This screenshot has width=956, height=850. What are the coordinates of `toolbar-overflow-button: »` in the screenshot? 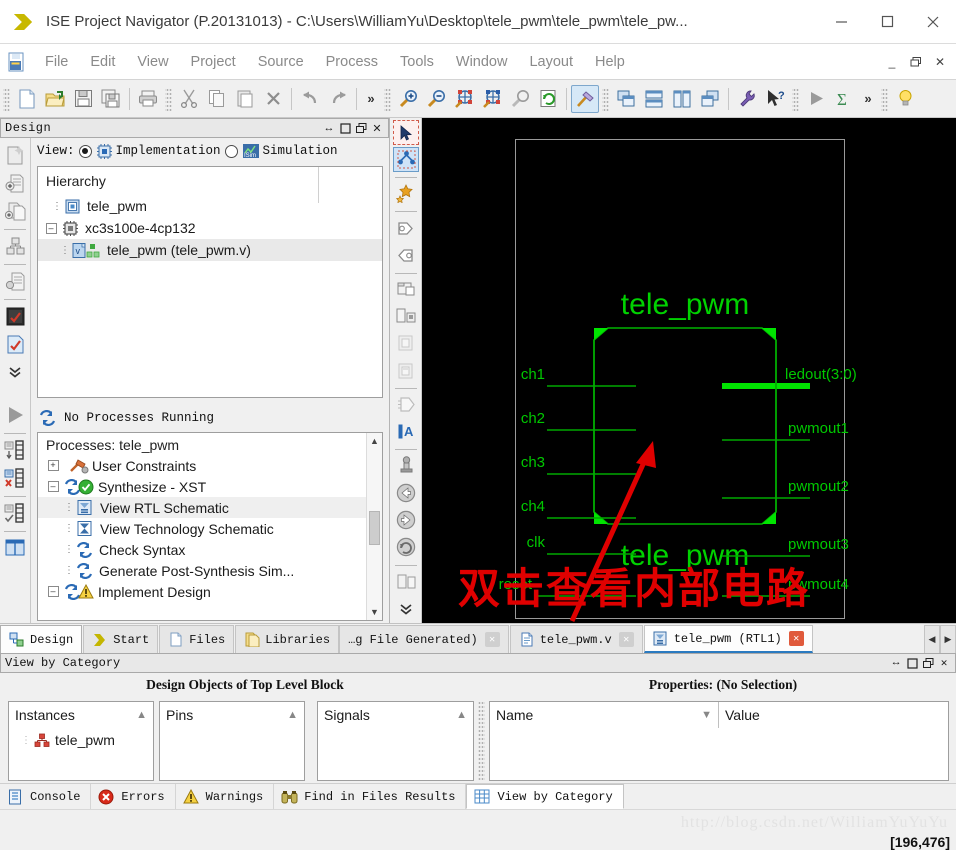 It's located at (371, 98).